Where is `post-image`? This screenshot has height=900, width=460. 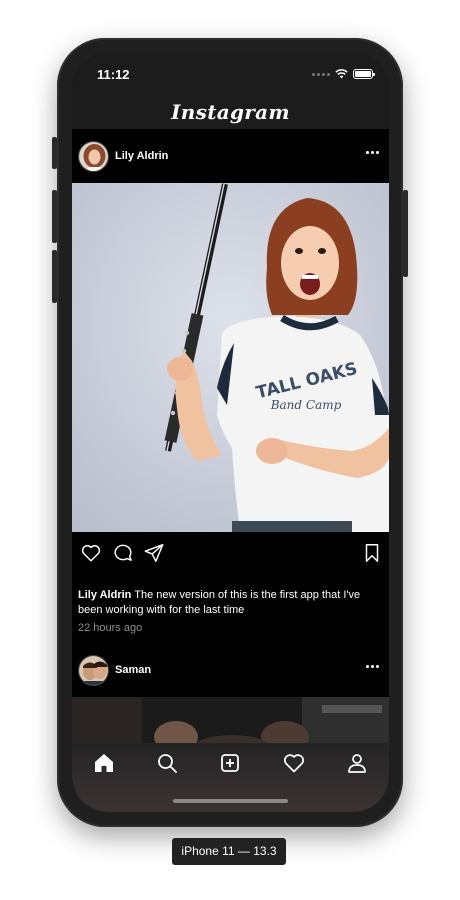 post-image is located at coordinates (230, 720).